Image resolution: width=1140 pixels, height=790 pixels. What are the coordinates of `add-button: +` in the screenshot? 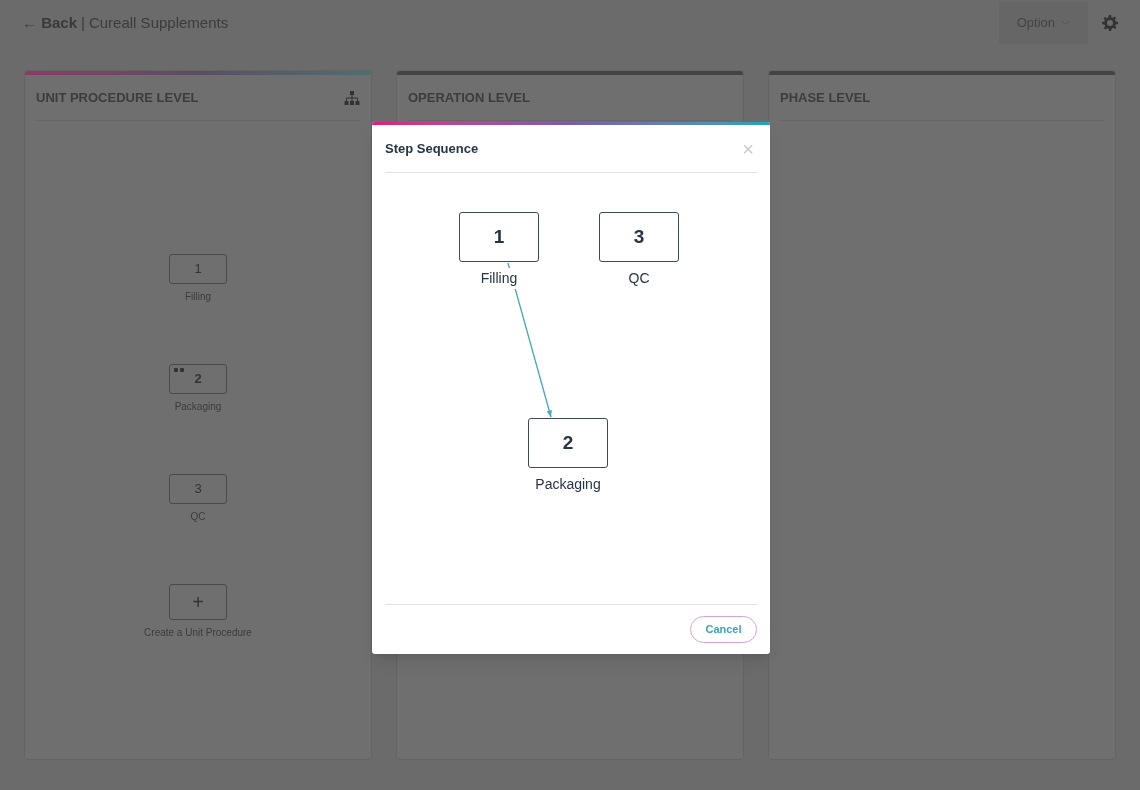 It's located at (198, 602).